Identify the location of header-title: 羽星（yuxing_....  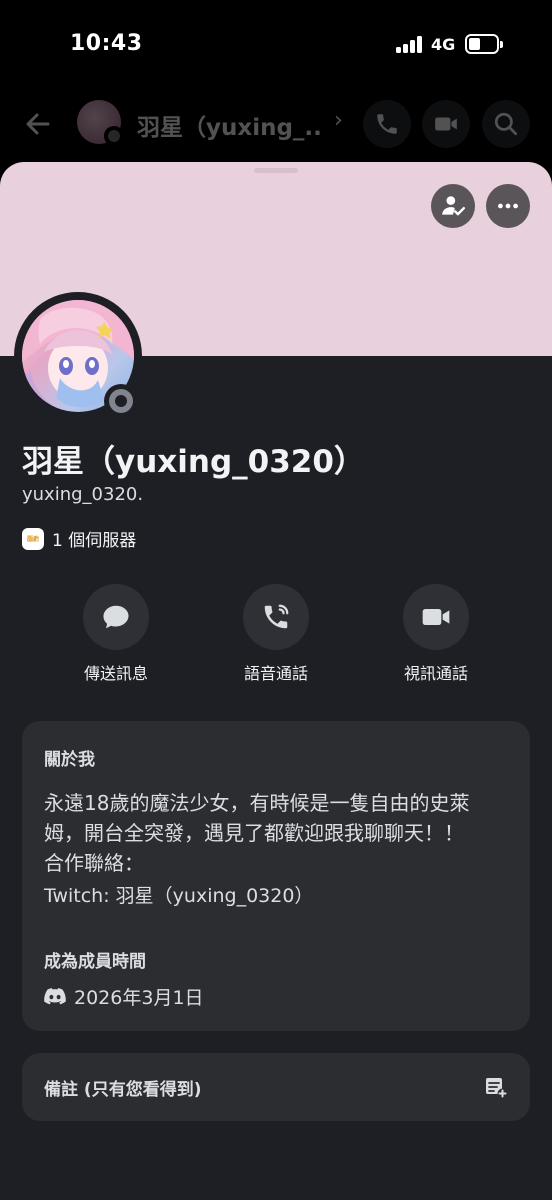
(229, 125).